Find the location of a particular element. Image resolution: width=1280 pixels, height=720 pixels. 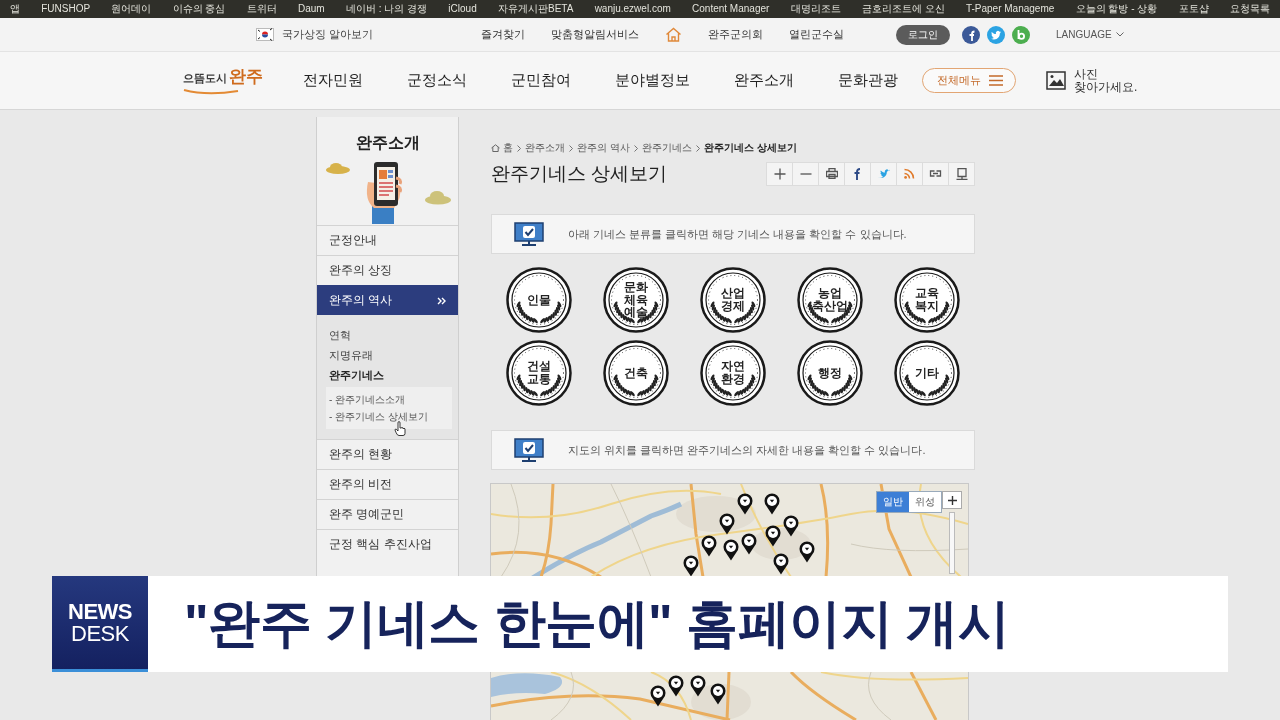

category-badge: 인물 is located at coordinates (539, 300).